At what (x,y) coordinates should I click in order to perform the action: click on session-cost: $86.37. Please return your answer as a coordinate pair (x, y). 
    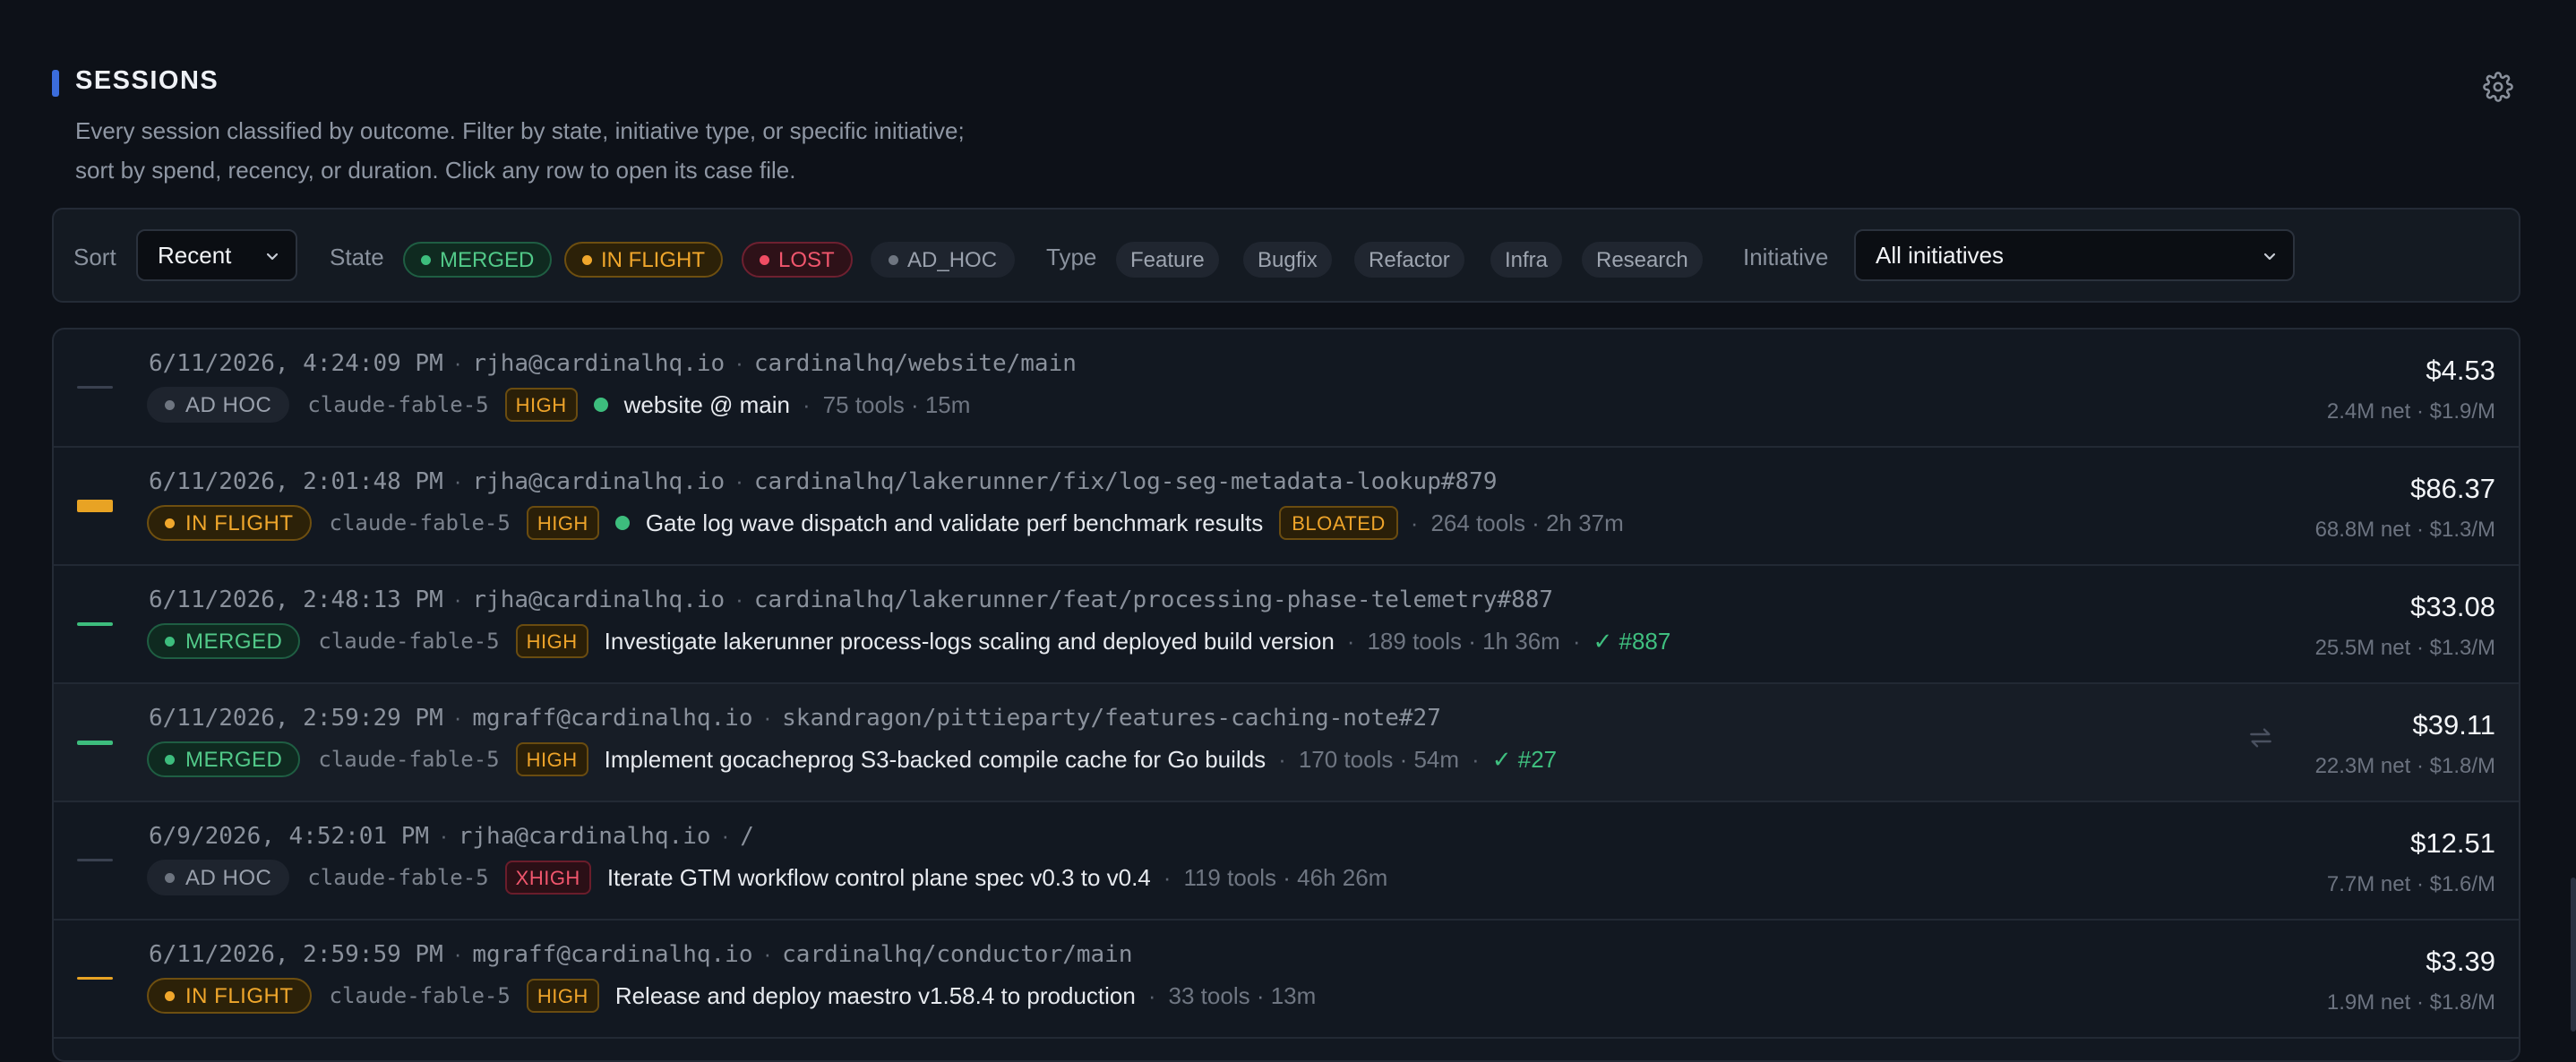
    Looking at the image, I should click on (2452, 488).